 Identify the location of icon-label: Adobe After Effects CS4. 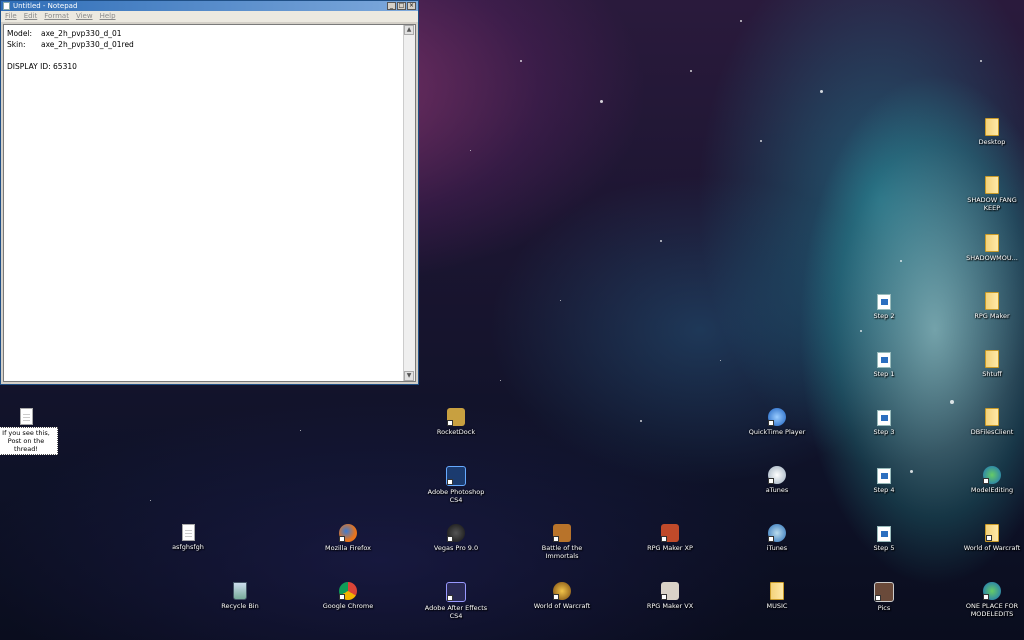
(456, 612).